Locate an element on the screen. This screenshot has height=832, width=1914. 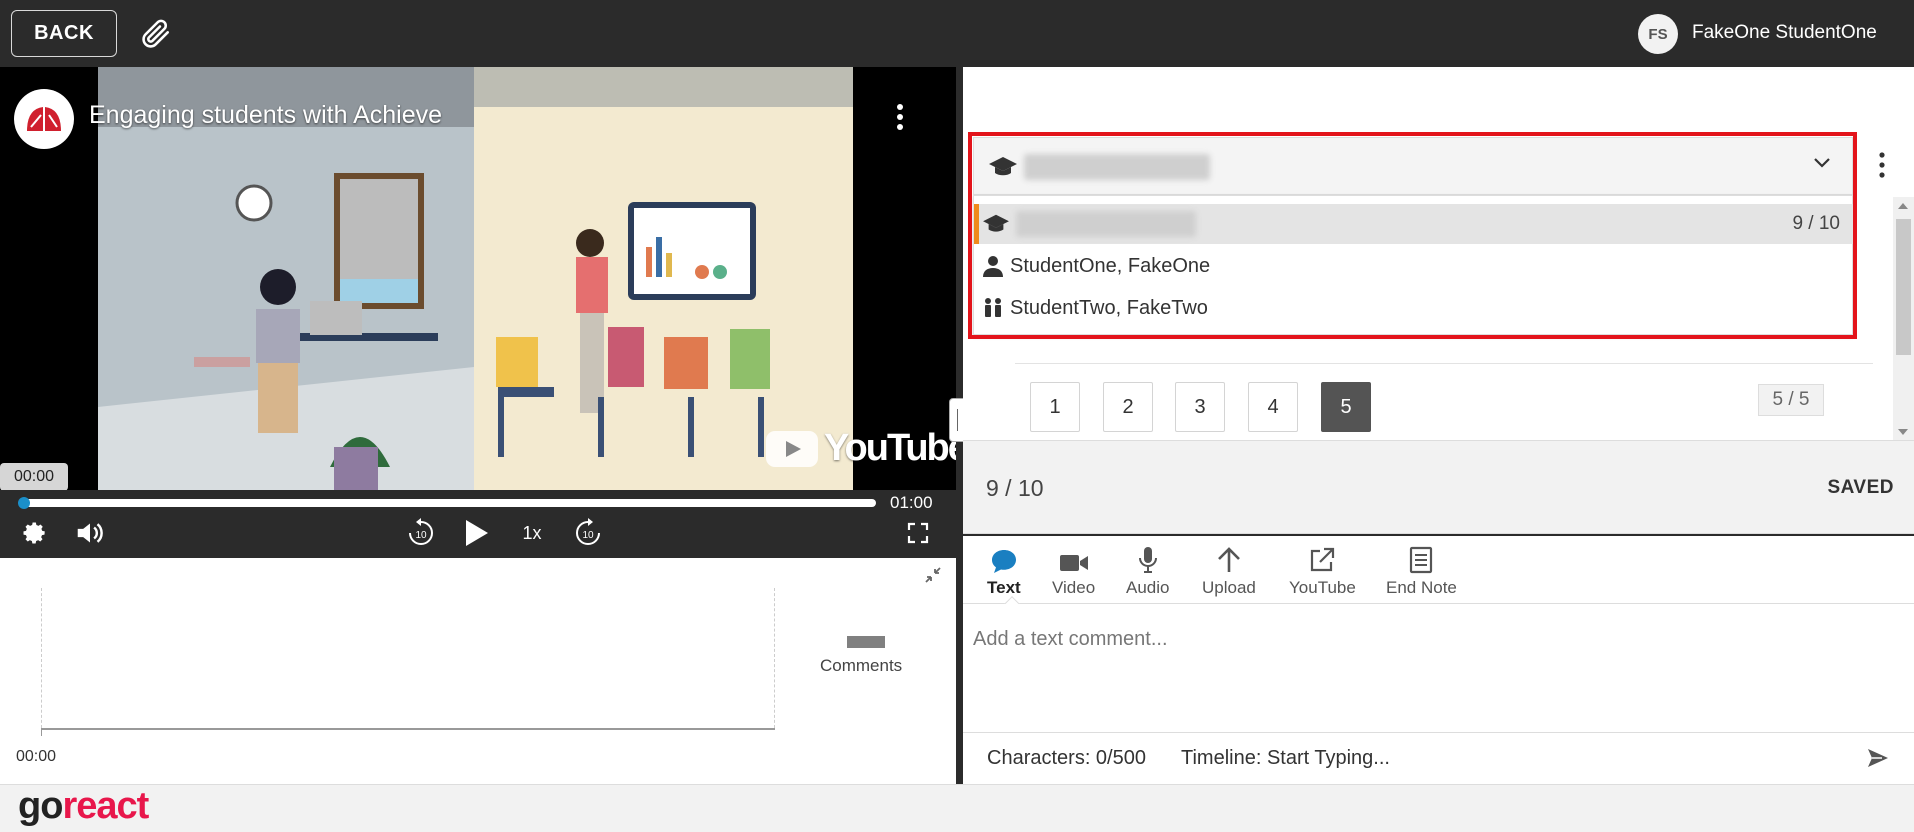
progress-handle is located at coordinates (23, 503).